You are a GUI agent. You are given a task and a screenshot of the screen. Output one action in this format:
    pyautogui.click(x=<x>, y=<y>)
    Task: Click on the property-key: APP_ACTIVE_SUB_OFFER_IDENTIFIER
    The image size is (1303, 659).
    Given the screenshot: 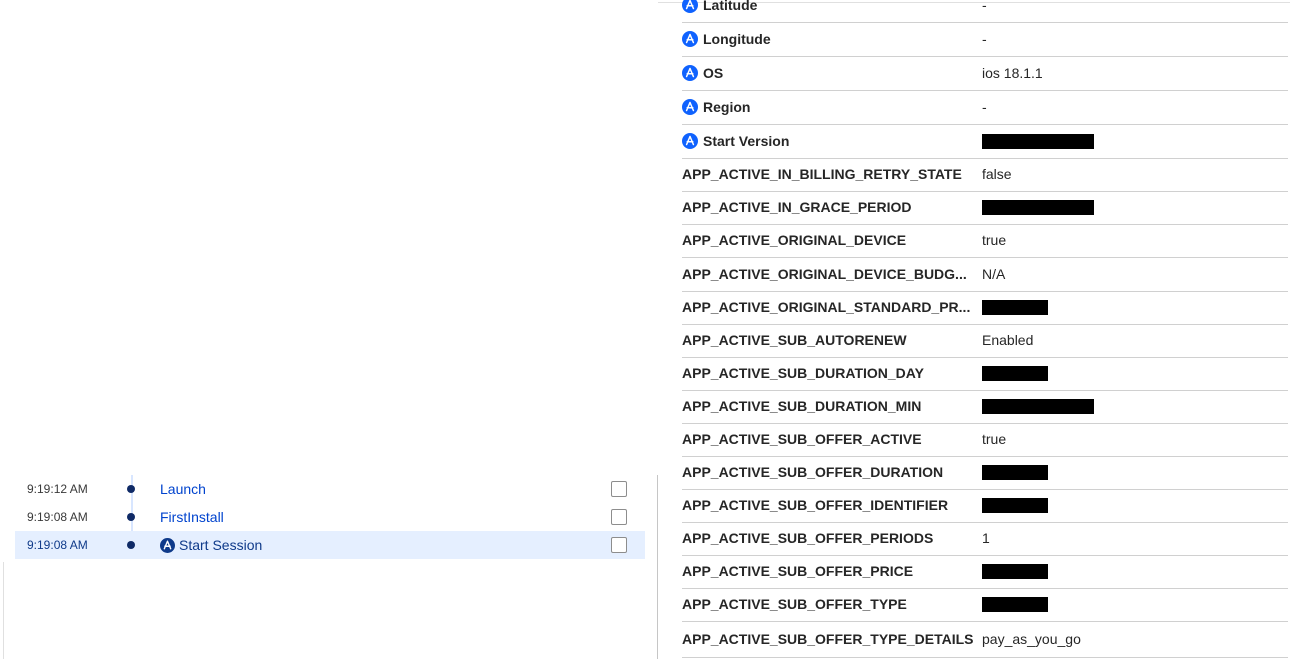 What is the action you would take?
    pyautogui.click(x=815, y=505)
    